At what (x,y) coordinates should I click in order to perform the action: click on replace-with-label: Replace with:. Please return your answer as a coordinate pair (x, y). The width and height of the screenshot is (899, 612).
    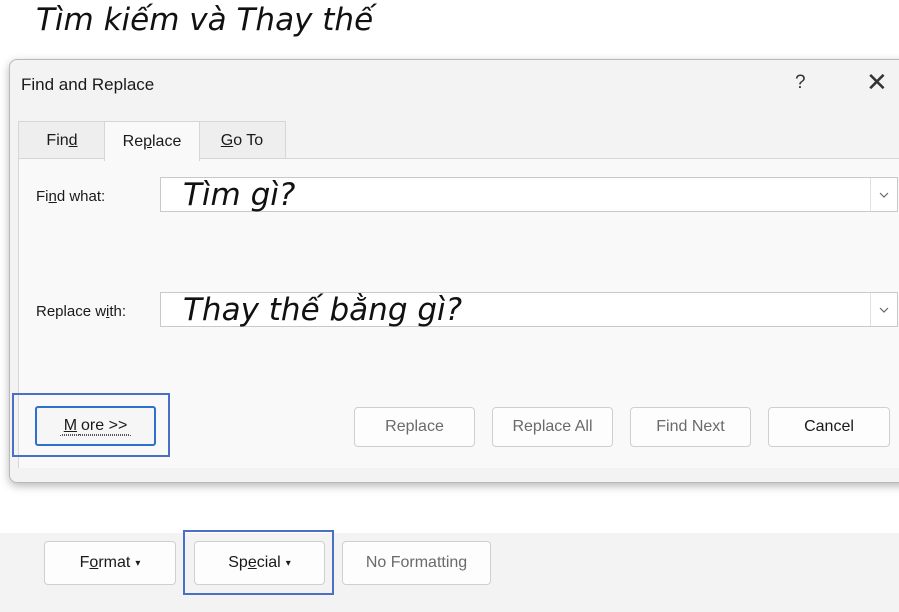
    Looking at the image, I should click on (81, 311).